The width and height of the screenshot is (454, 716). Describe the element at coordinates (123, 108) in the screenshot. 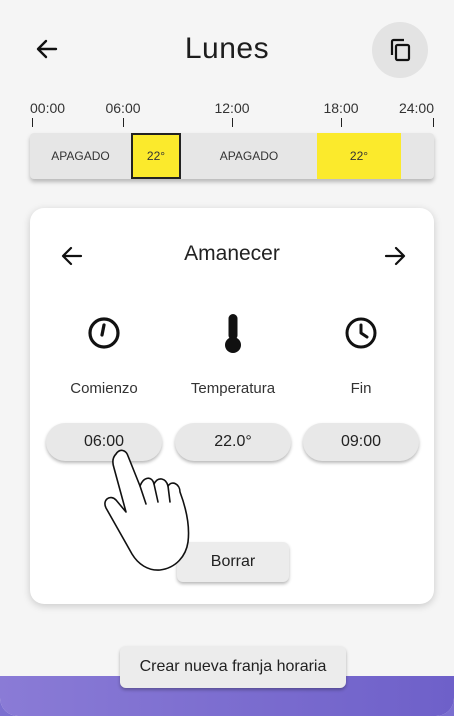

I see `tick-label: 06:00` at that location.